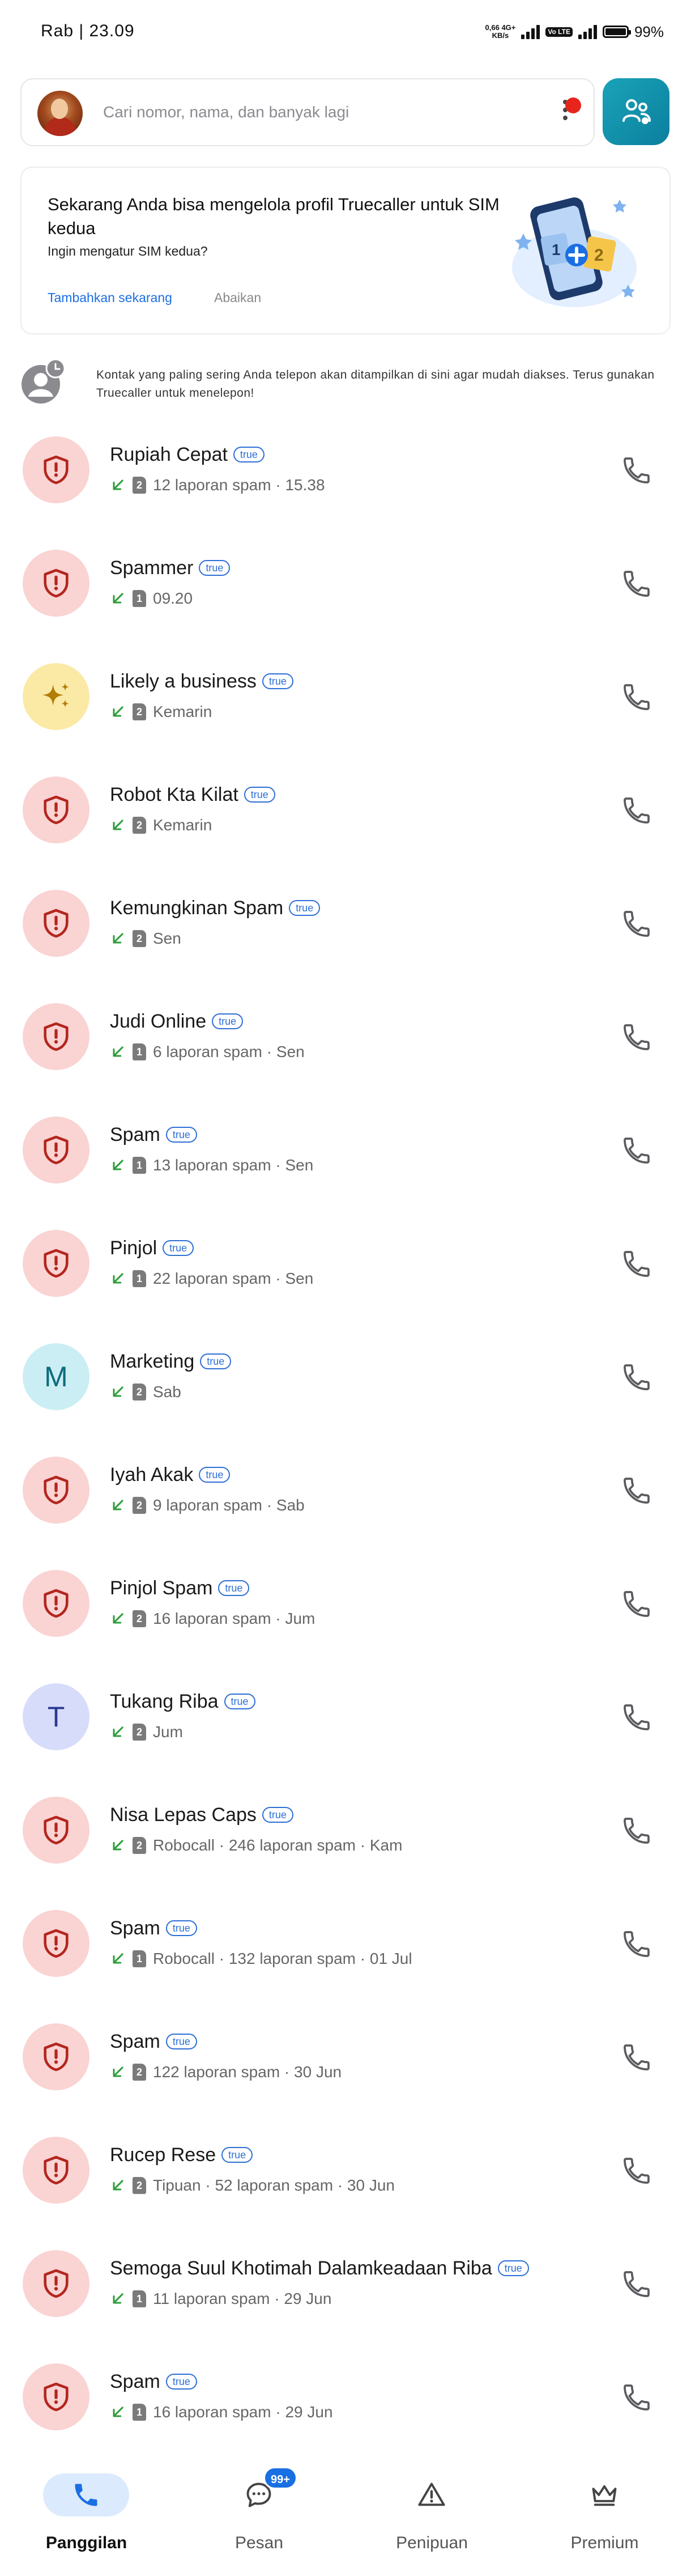  What do you see at coordinates (139, 598) in the screenshot?
I see `sim-icon: 1` at bounding box center [139, 598].